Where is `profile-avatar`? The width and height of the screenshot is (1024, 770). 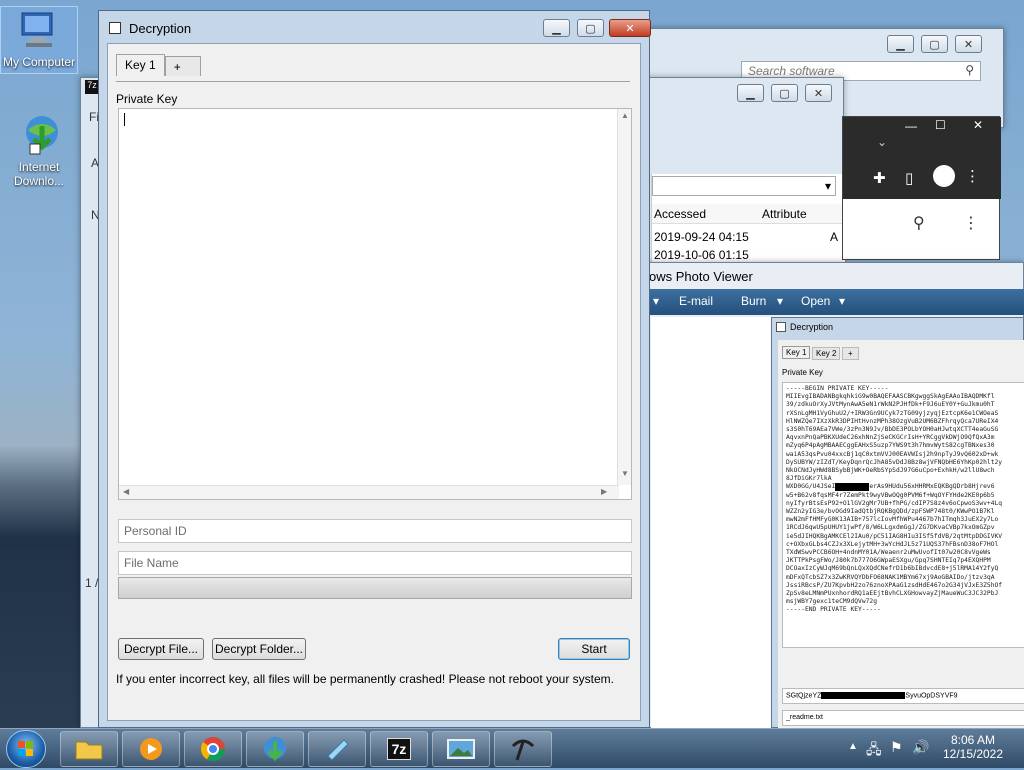
profile-avatar is located at coordinates (944, 176).